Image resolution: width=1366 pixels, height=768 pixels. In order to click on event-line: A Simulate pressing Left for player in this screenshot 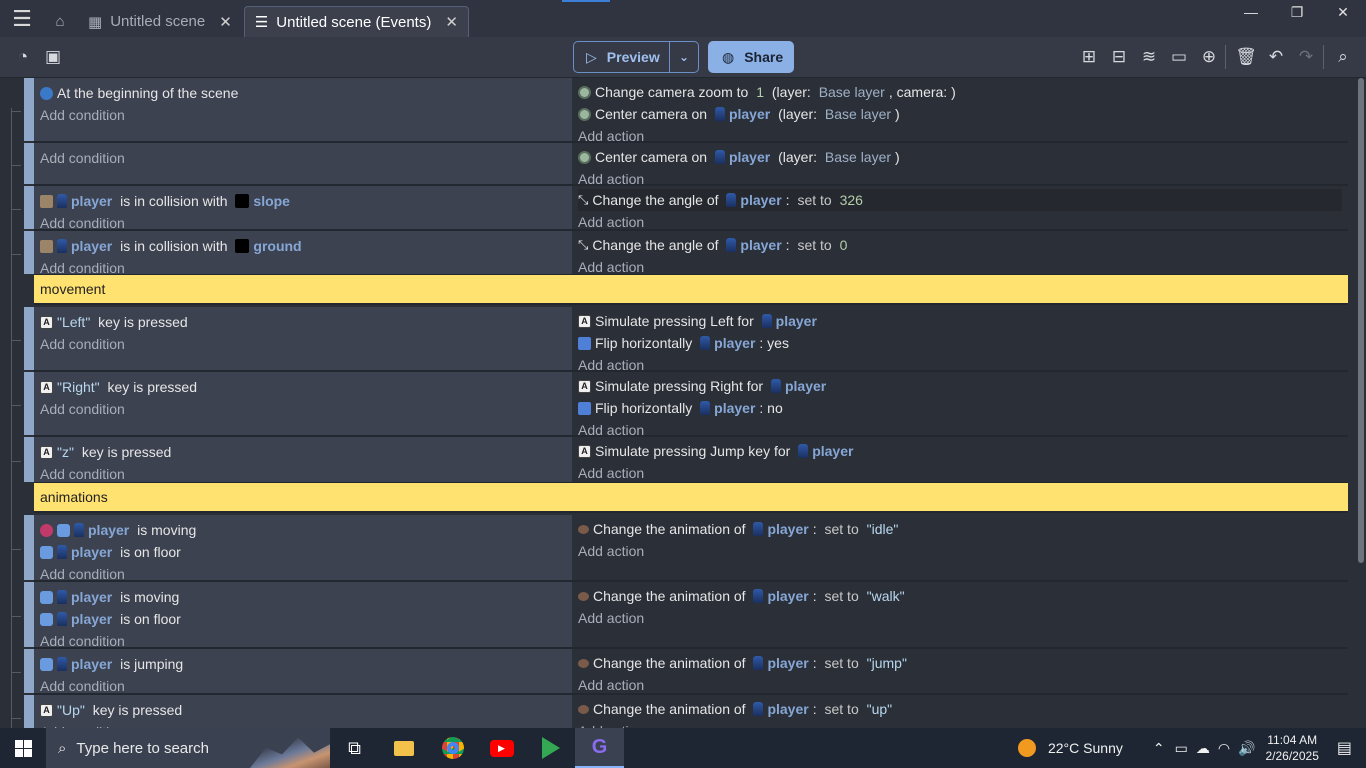, I will do `click(960, 321)`.